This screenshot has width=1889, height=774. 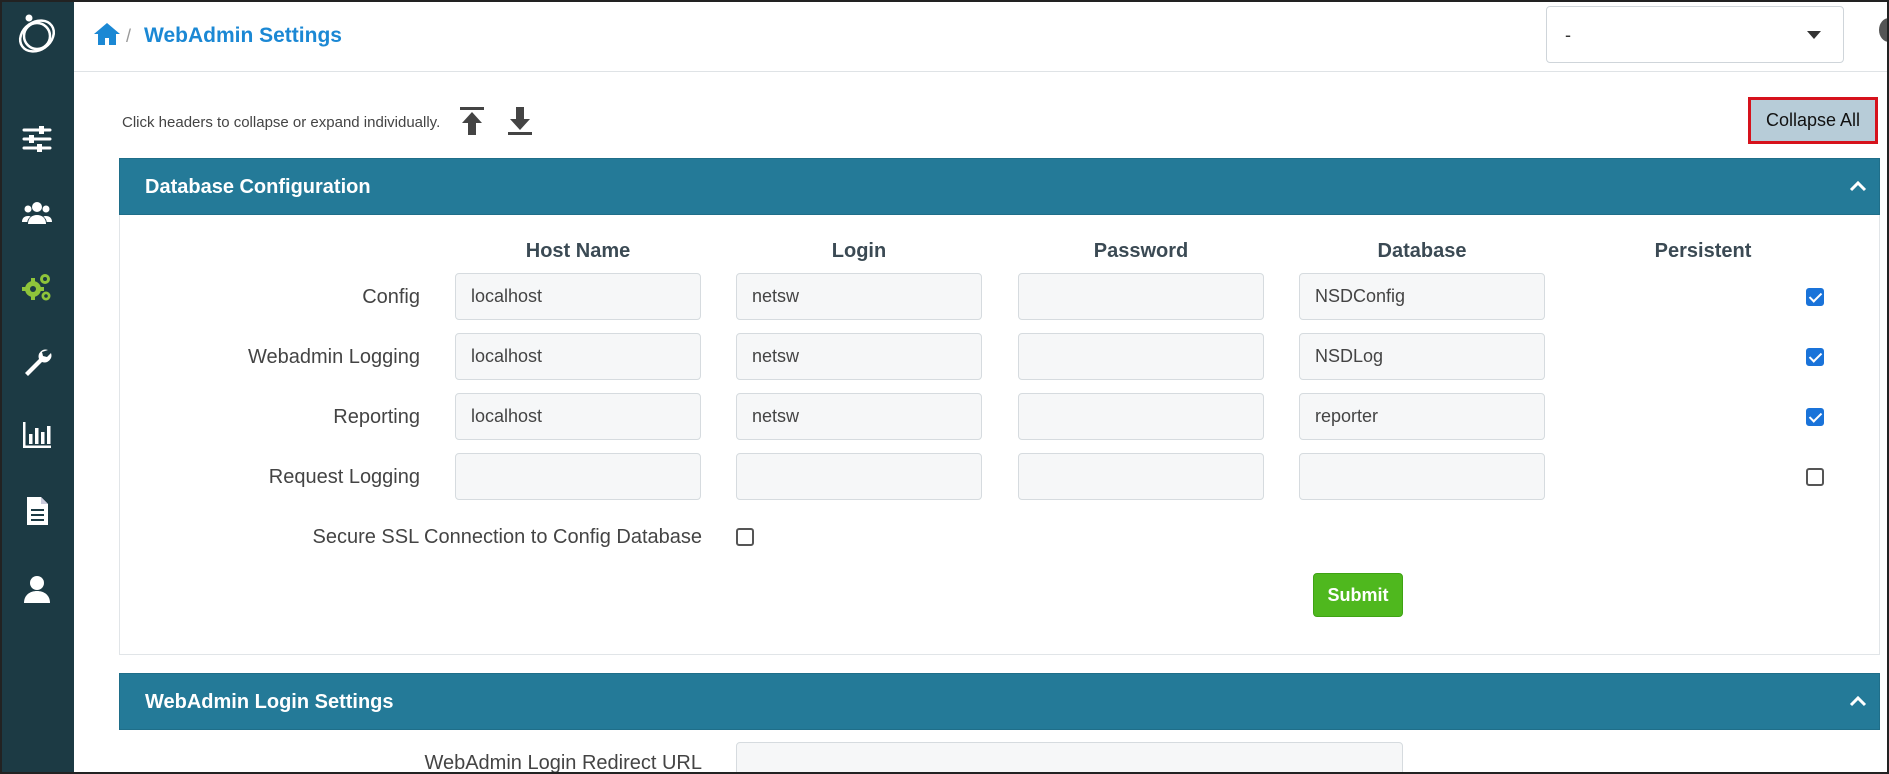 What do you see at coordinates (1141, 356) in the screenshot?
I see `webadmin-logging-password-input` at bounding box center [1141, 356].